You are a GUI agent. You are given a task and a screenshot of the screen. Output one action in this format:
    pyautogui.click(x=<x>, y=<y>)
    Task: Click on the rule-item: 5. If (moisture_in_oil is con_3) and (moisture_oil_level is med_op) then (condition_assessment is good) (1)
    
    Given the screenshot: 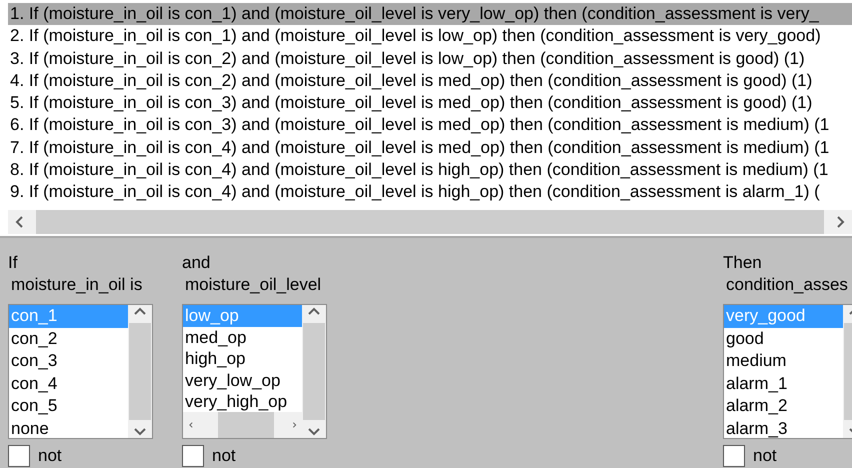 What is the action you would take?
    pyautogui.click(x=430, y=103)
    